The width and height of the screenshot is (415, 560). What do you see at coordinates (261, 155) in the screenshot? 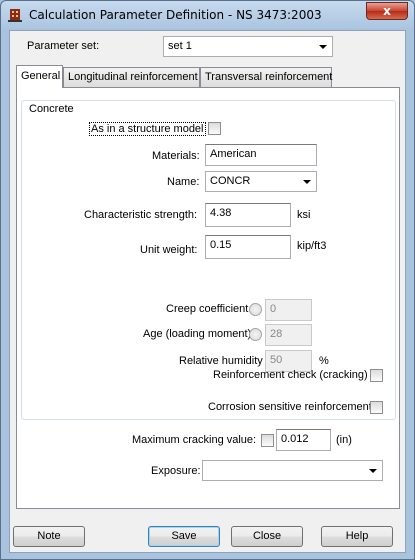
I see `materials-field: American` at bounding box center [261, 155].